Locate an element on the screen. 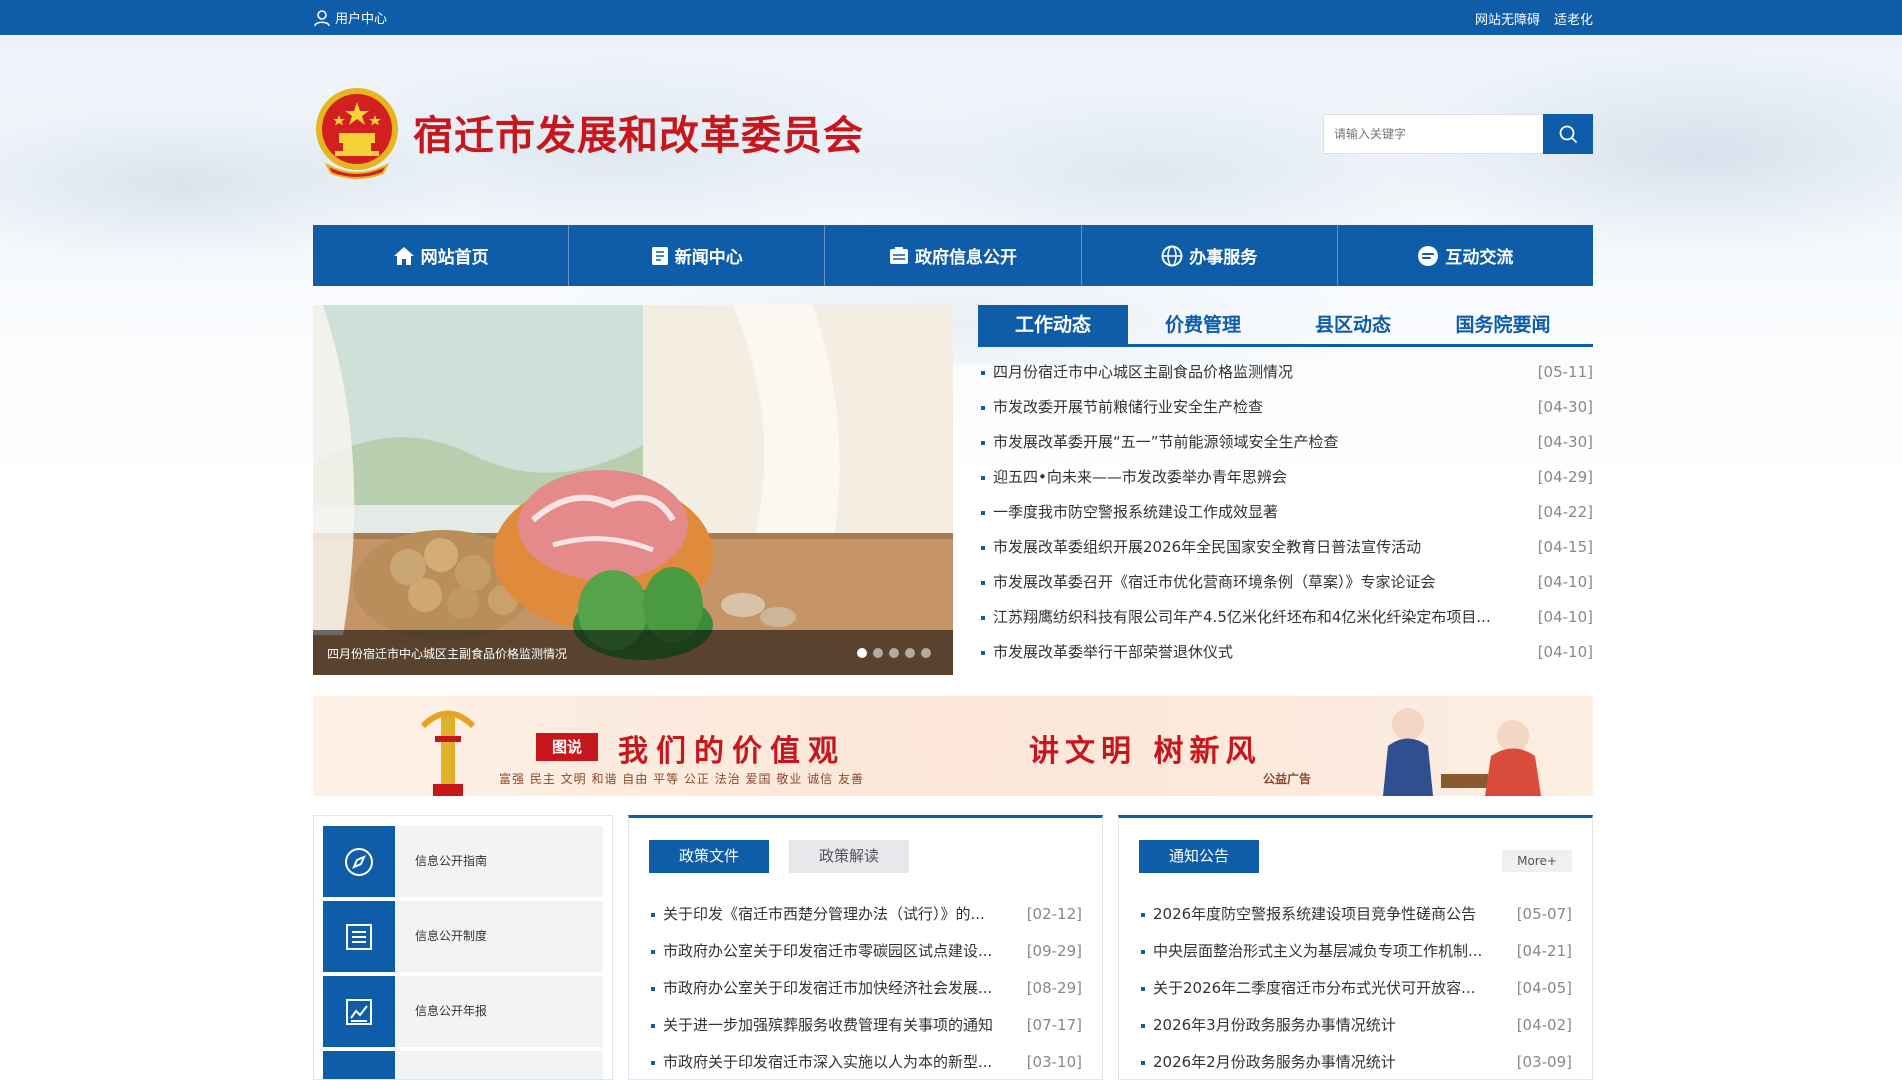  tab-work-updates: 工作动态 is located at coordinates (1053, 324).